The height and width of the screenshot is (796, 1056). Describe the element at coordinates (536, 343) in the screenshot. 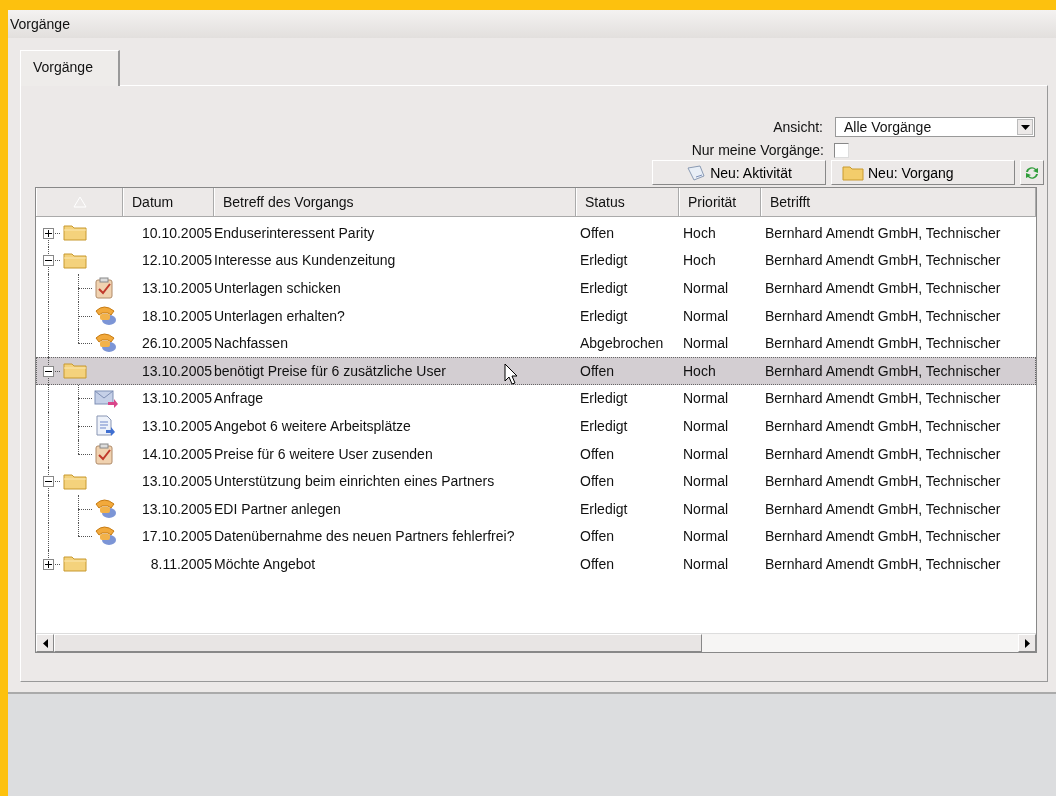

I see `table-row: 26.10.2005 Nachfassen Abgebrochen Normal Bernhard Amendt GmbH, Technischer` at that location.